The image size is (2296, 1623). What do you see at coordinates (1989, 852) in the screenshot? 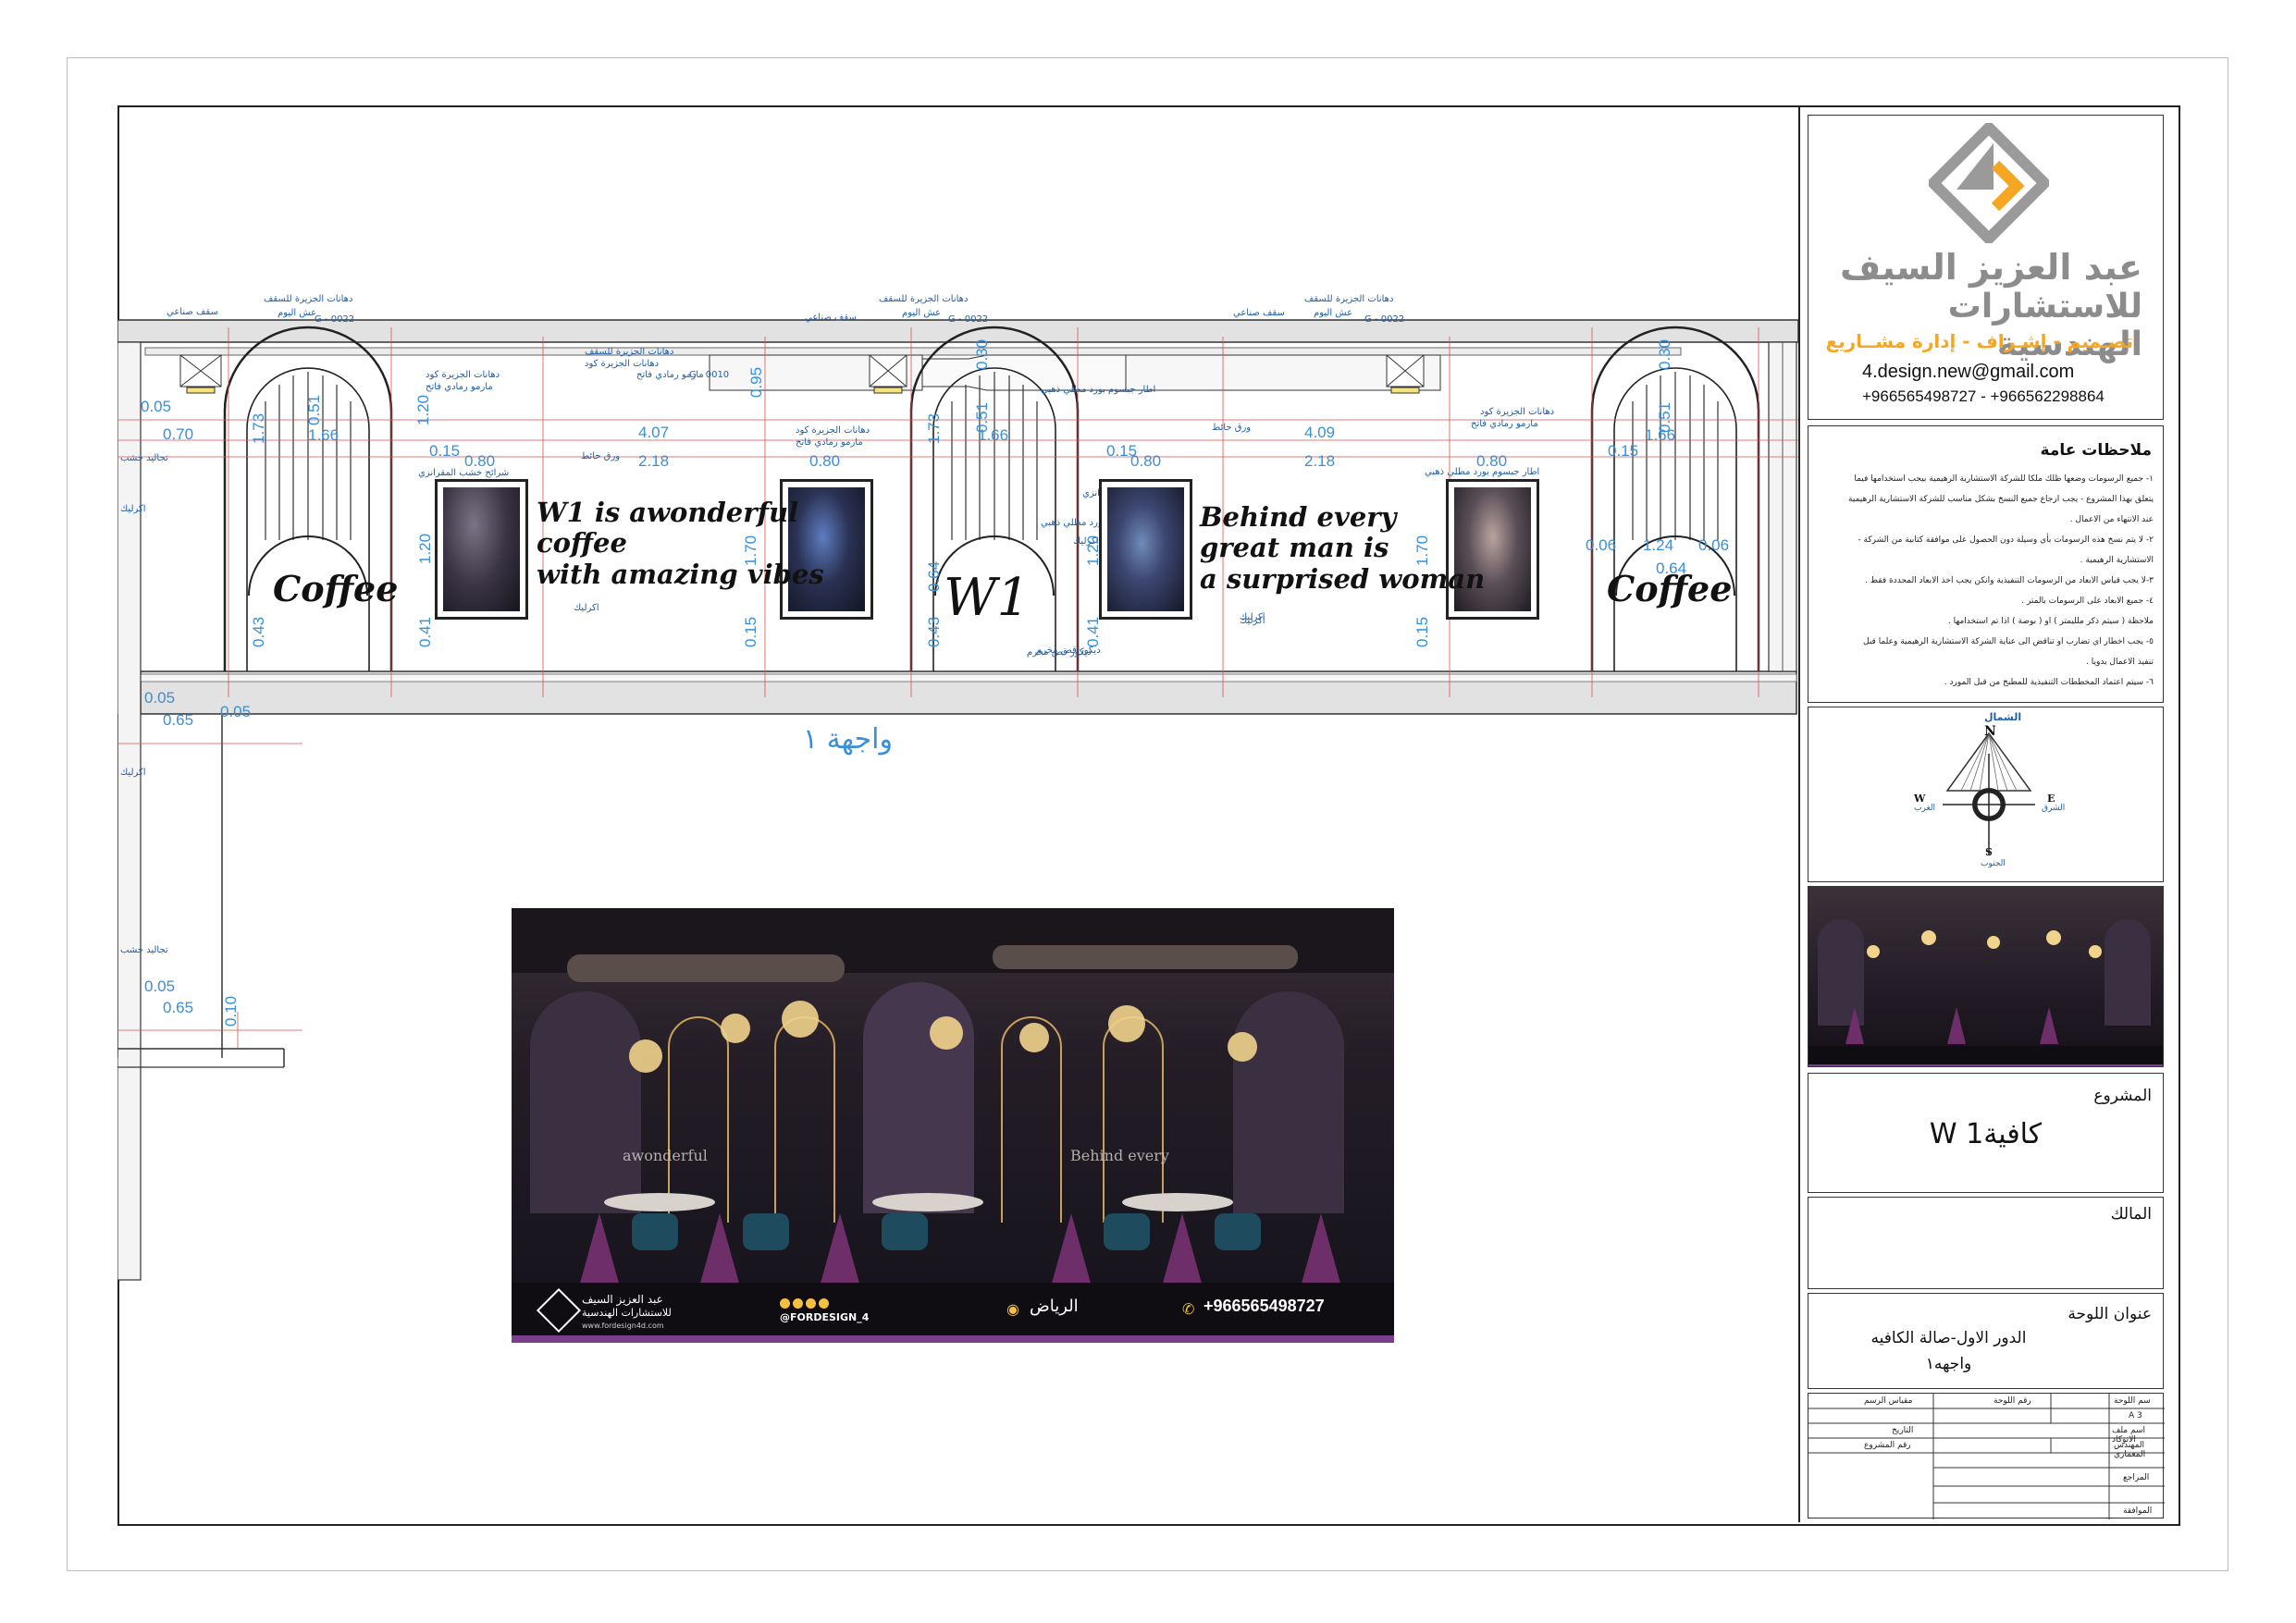
I see `compass-south: S` at bounding box center [1989, 852].